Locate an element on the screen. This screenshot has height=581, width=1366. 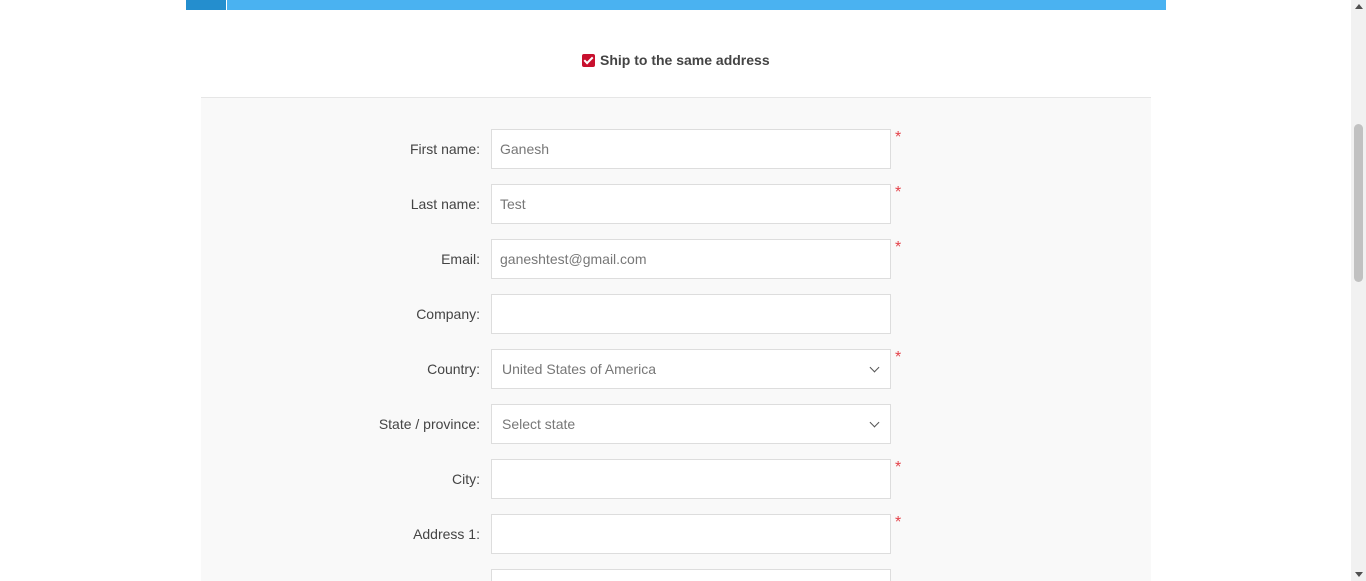
last-name-label: Last name: is located at coordinates (445, 204).